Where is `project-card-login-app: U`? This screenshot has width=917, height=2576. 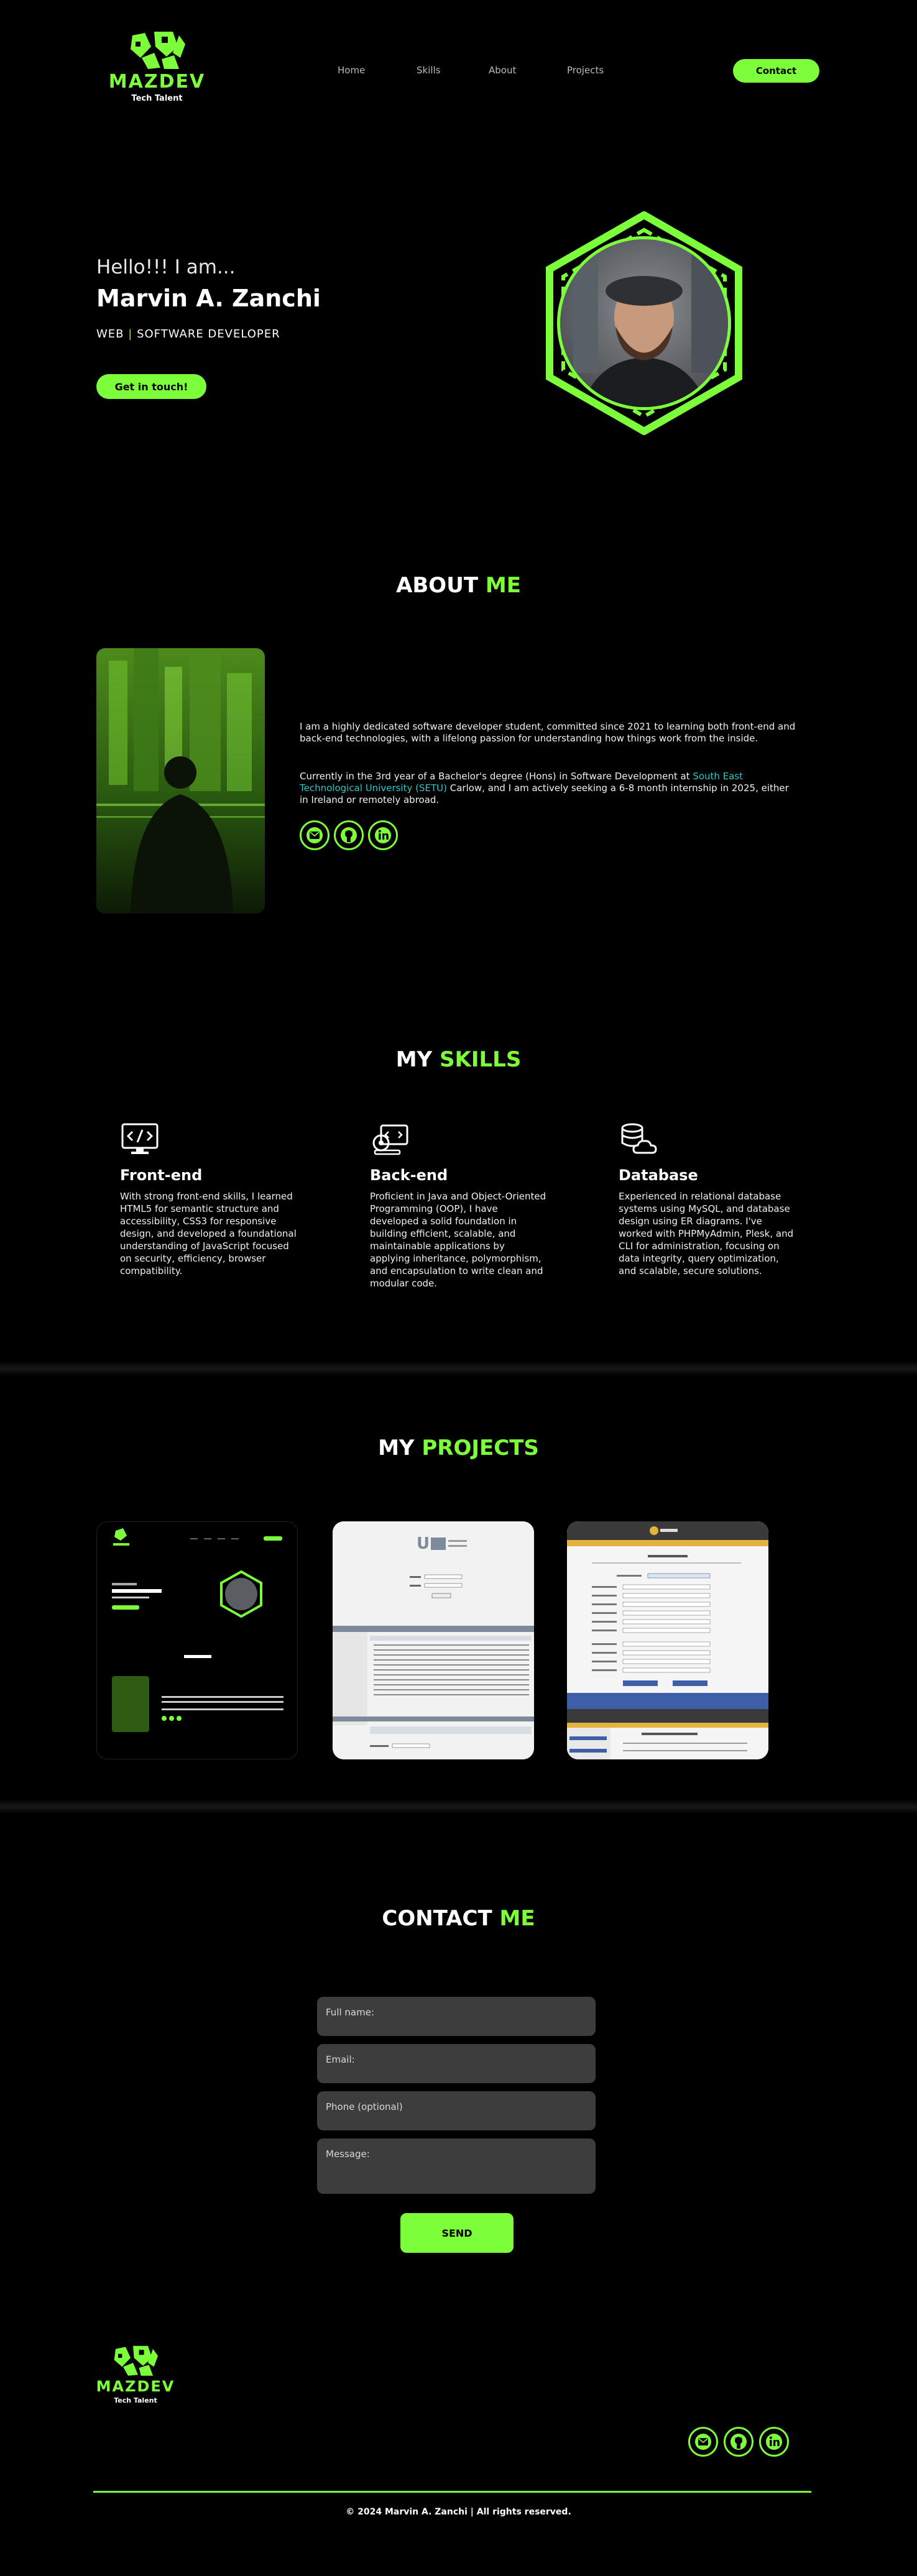 project-card-login-app: U is located at coordinates (433, 1640).